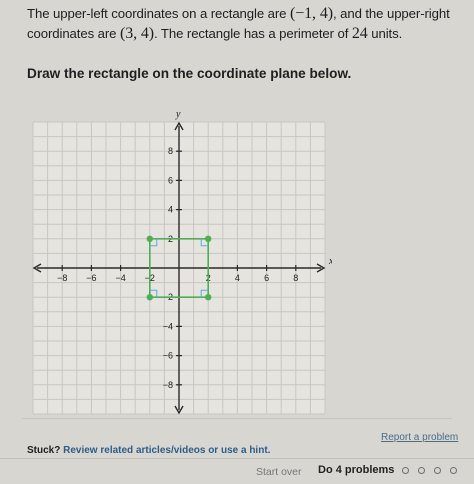  Describe the element at coordinates (253, 33) in the screenshot. I see `problem-text: . The rectangle has a perimeter of` at that location.